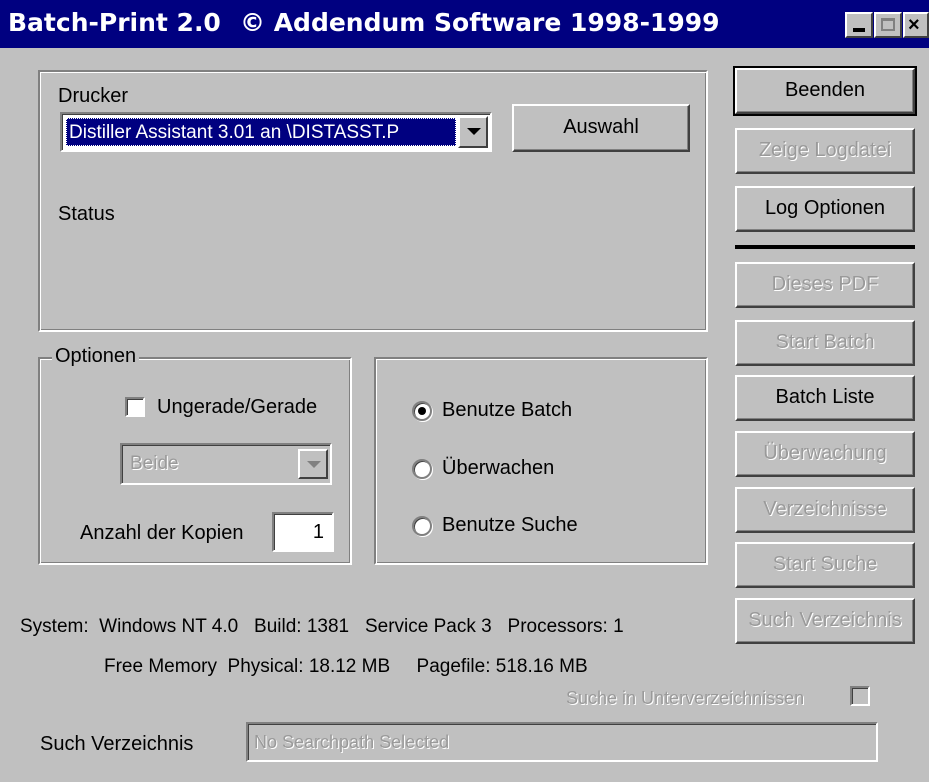 This screenshot has width=929, height=782. Describe the element at coordinates (825, 621) in the screenshot. I see `such-verzeichnis-button: Such Verzeichnis` at that location.